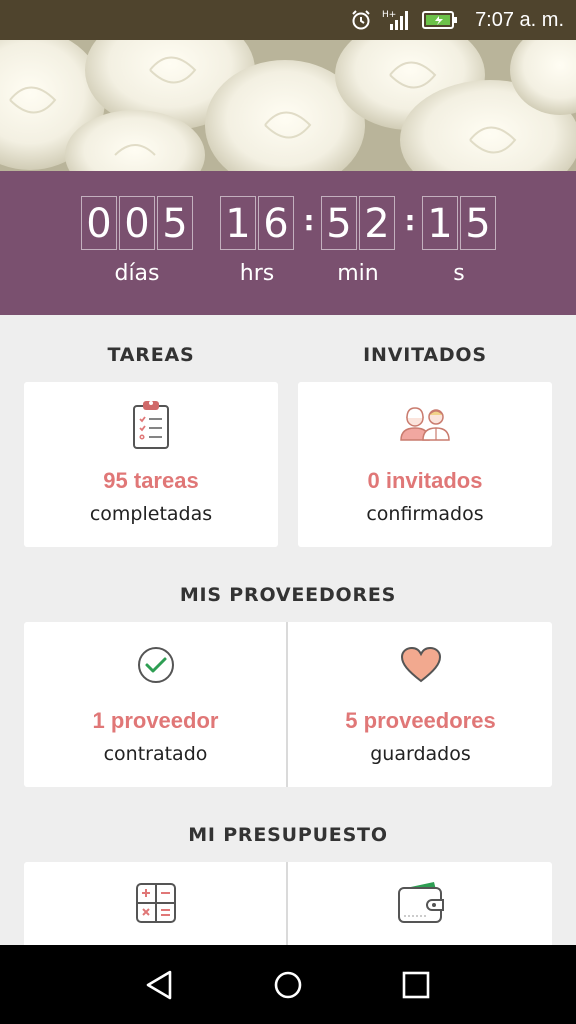  Describe the element at coordinates (425, 464) in the screenshot. I see `invitados-card: 0 invitados confirmados` at that location.